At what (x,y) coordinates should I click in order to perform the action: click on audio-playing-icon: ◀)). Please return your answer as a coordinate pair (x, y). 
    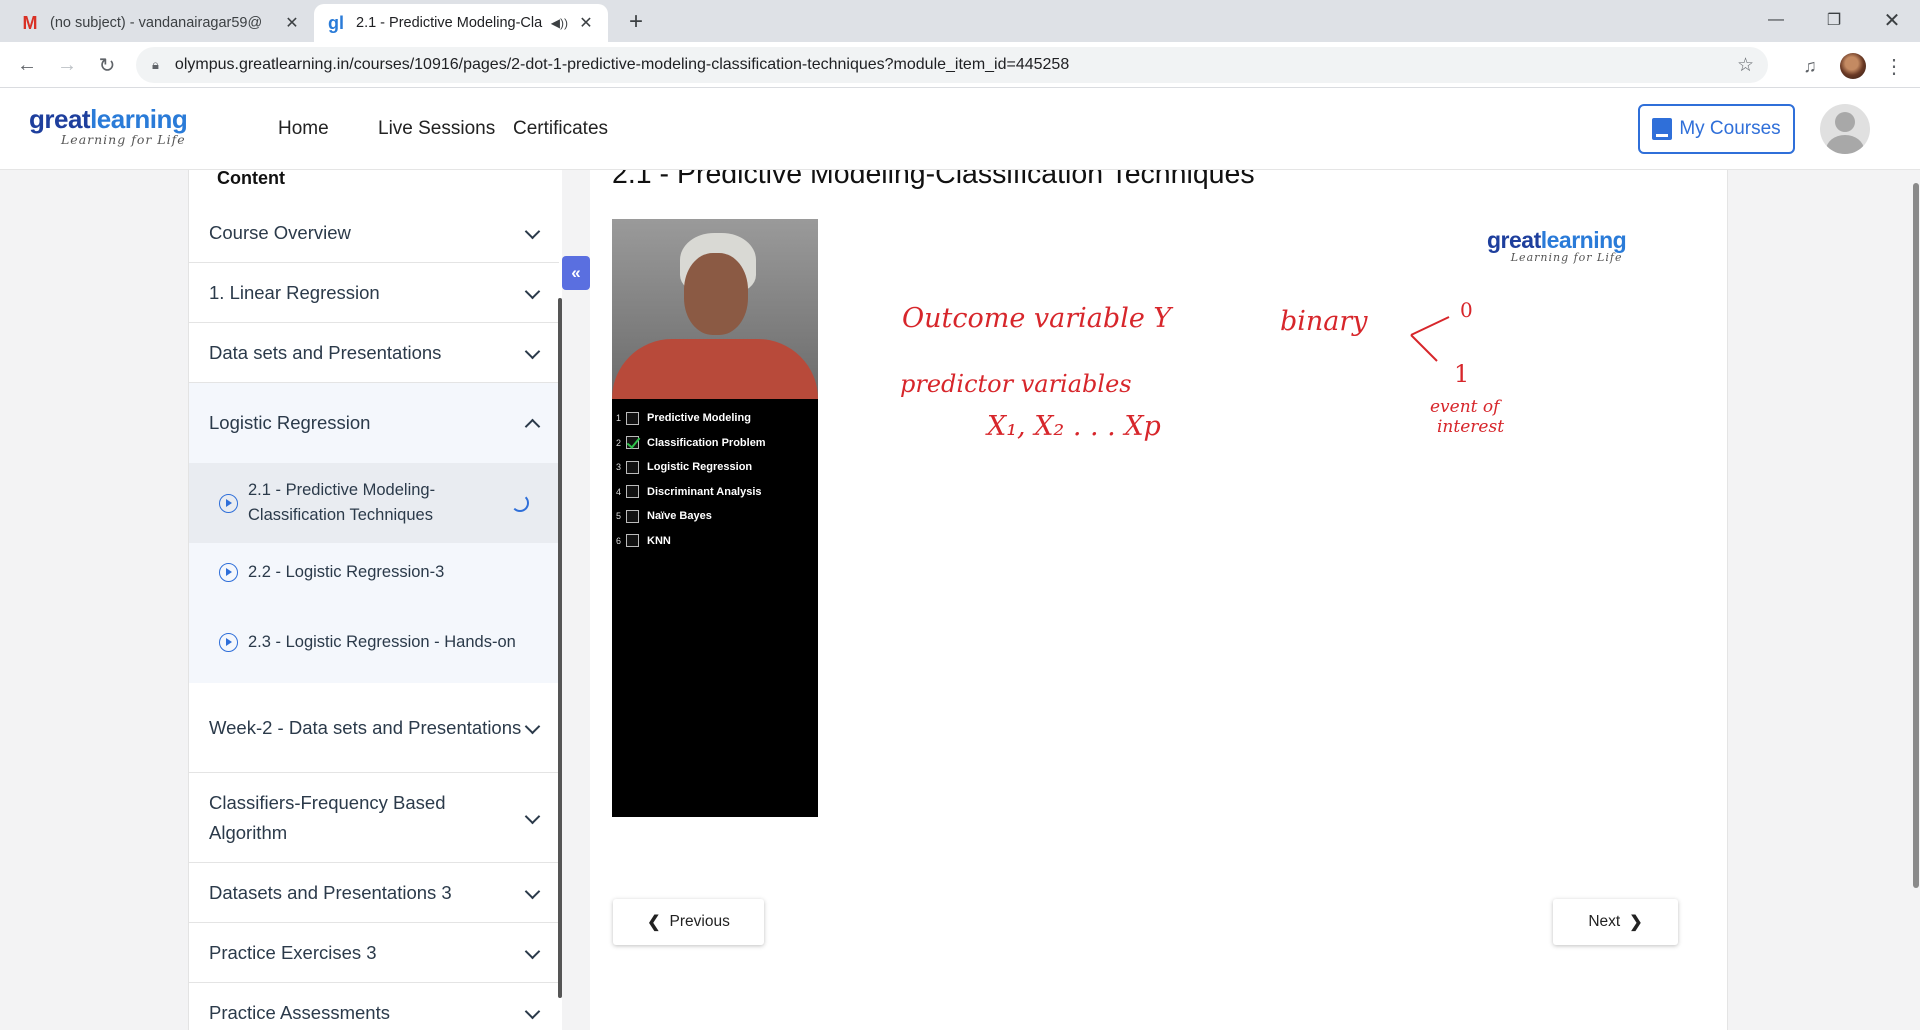
    Looking at the image, I should click on (559, 23).